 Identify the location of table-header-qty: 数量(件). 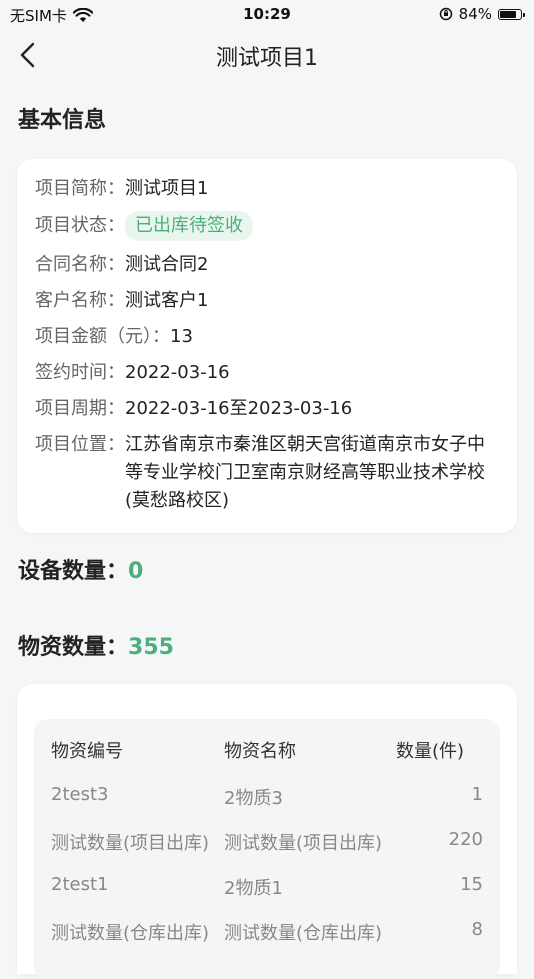
(430, 751).